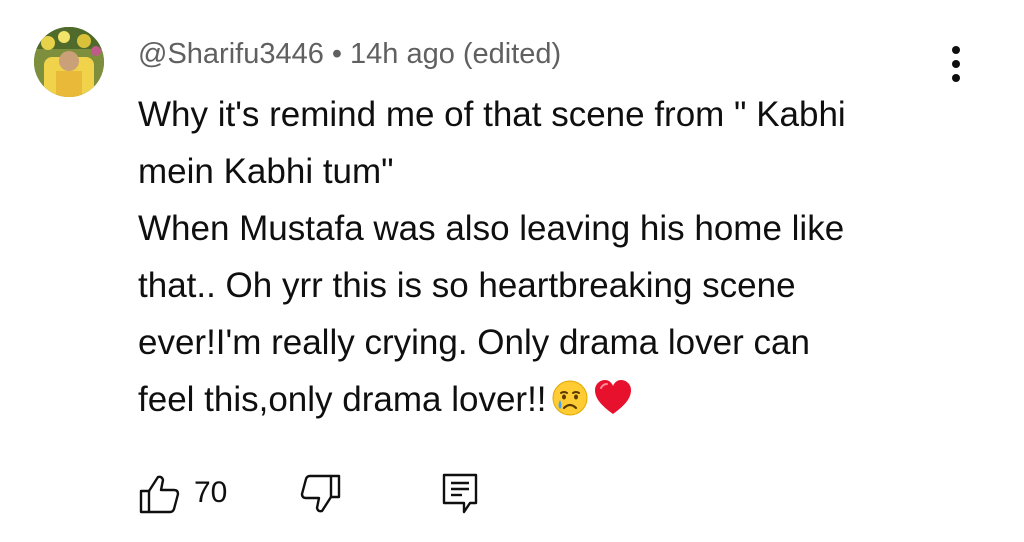  Describe the element at coordinates (266, 171) in the screenshot. I see `comment-line: mein Kabhi tum"` at that location.